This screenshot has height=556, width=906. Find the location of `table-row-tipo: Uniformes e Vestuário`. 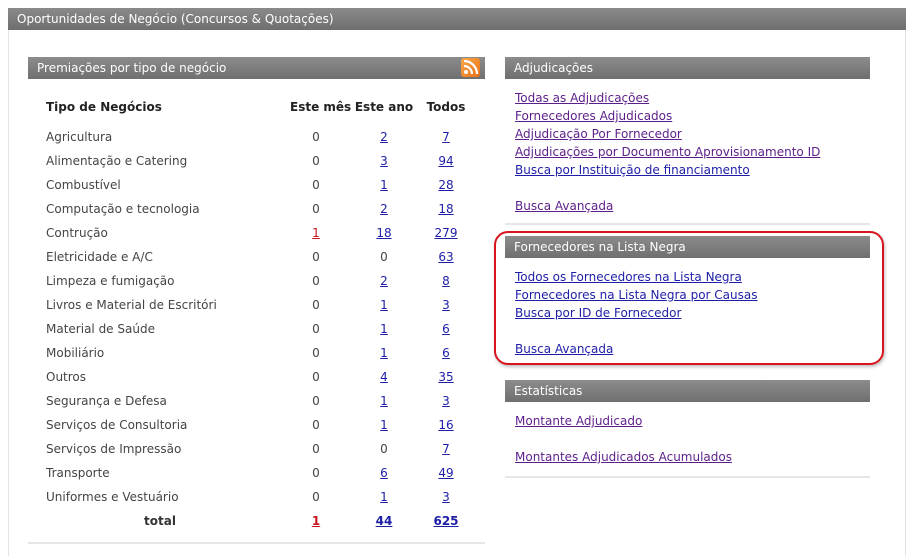

table-row-tipo: Uniformes e Vestuário is located at coordinates (112, 497).